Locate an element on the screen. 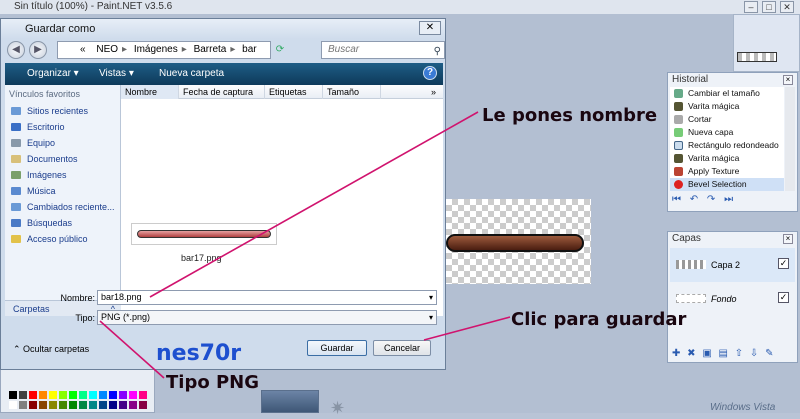 This screenshot has height=419, width=800. favorite-recent-places: Sitios recientes is located at coordinates (62, 111).